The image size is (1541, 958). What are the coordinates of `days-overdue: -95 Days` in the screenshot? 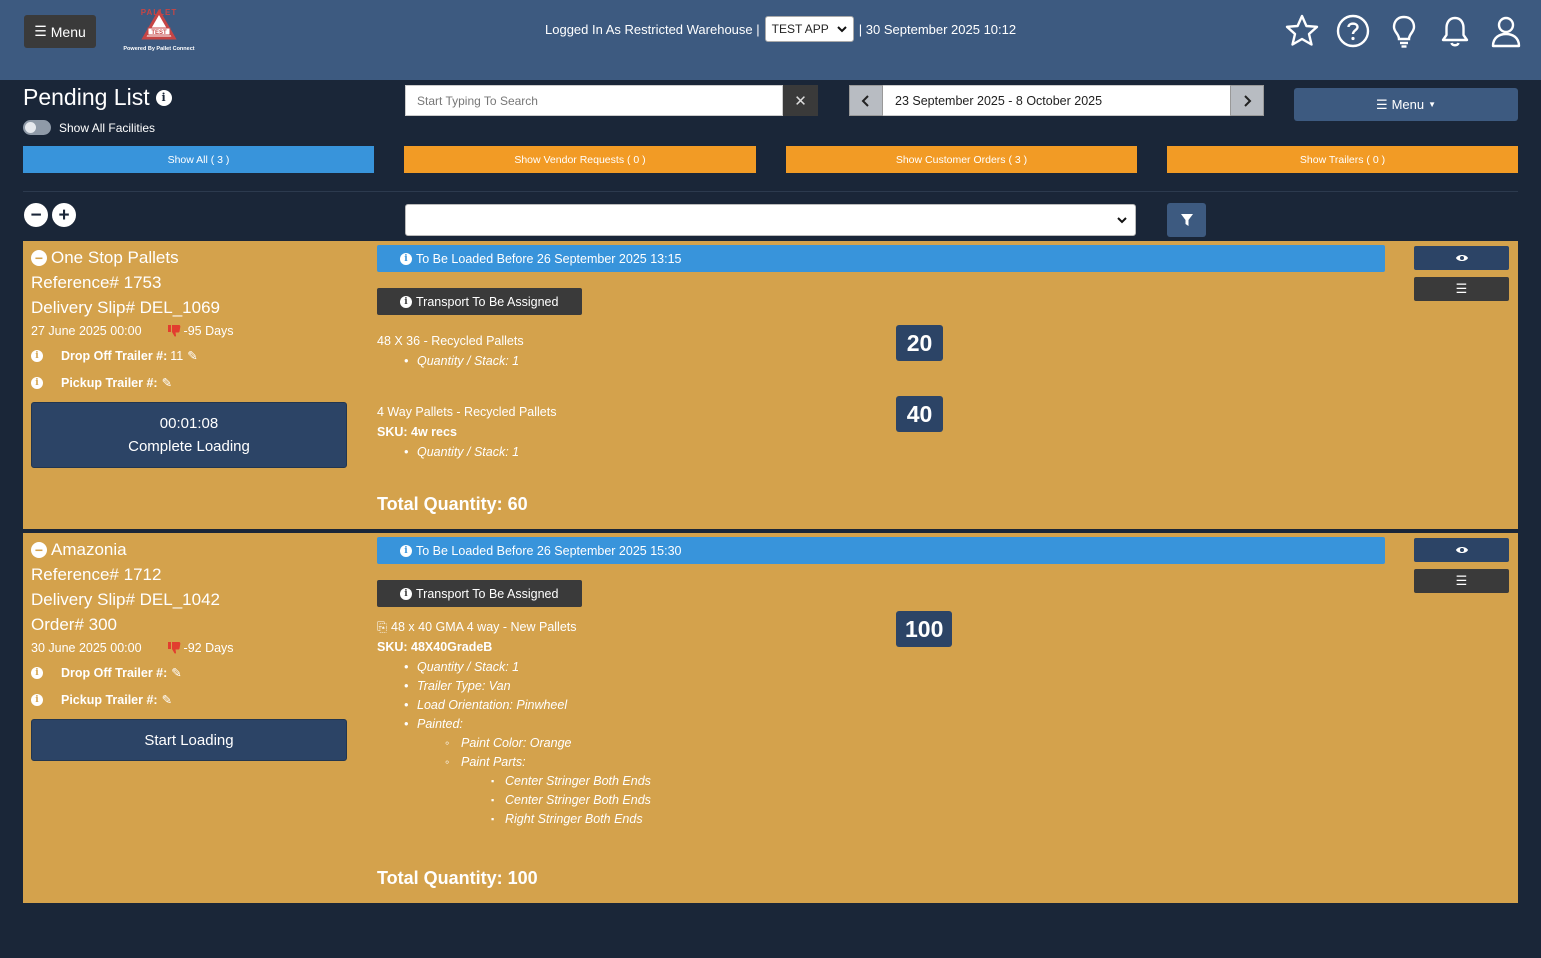 It's located at (200, 331).